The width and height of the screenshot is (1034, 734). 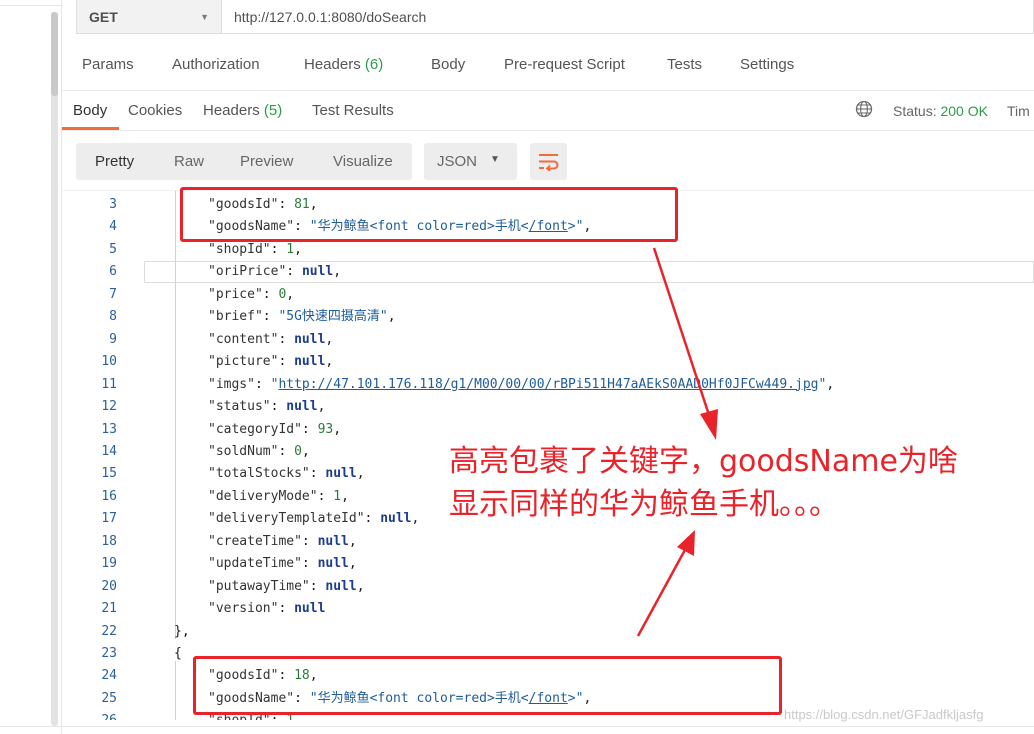 I want to click on annotation-line-1: 高亮包裹了关键字，goodsName为啥, so click(x=703, y=461).